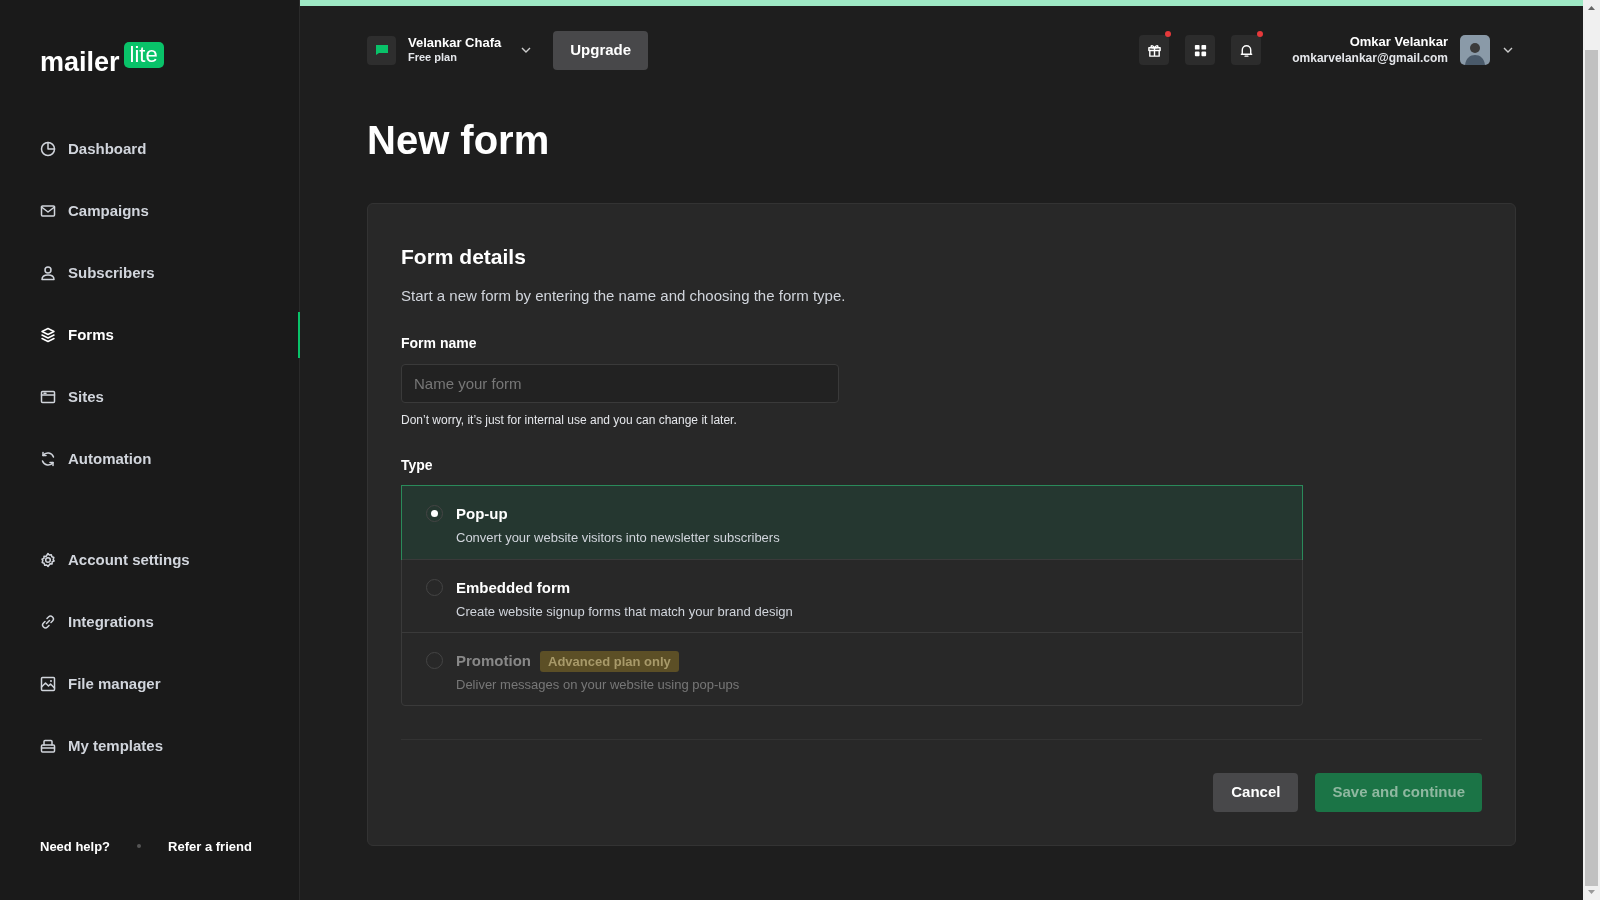 The height and width of the screenshot is (900, 1600). Describe the element at coordinates (1256, 792) in the screenshot. I see `cancel-button: Cancel` at that location.